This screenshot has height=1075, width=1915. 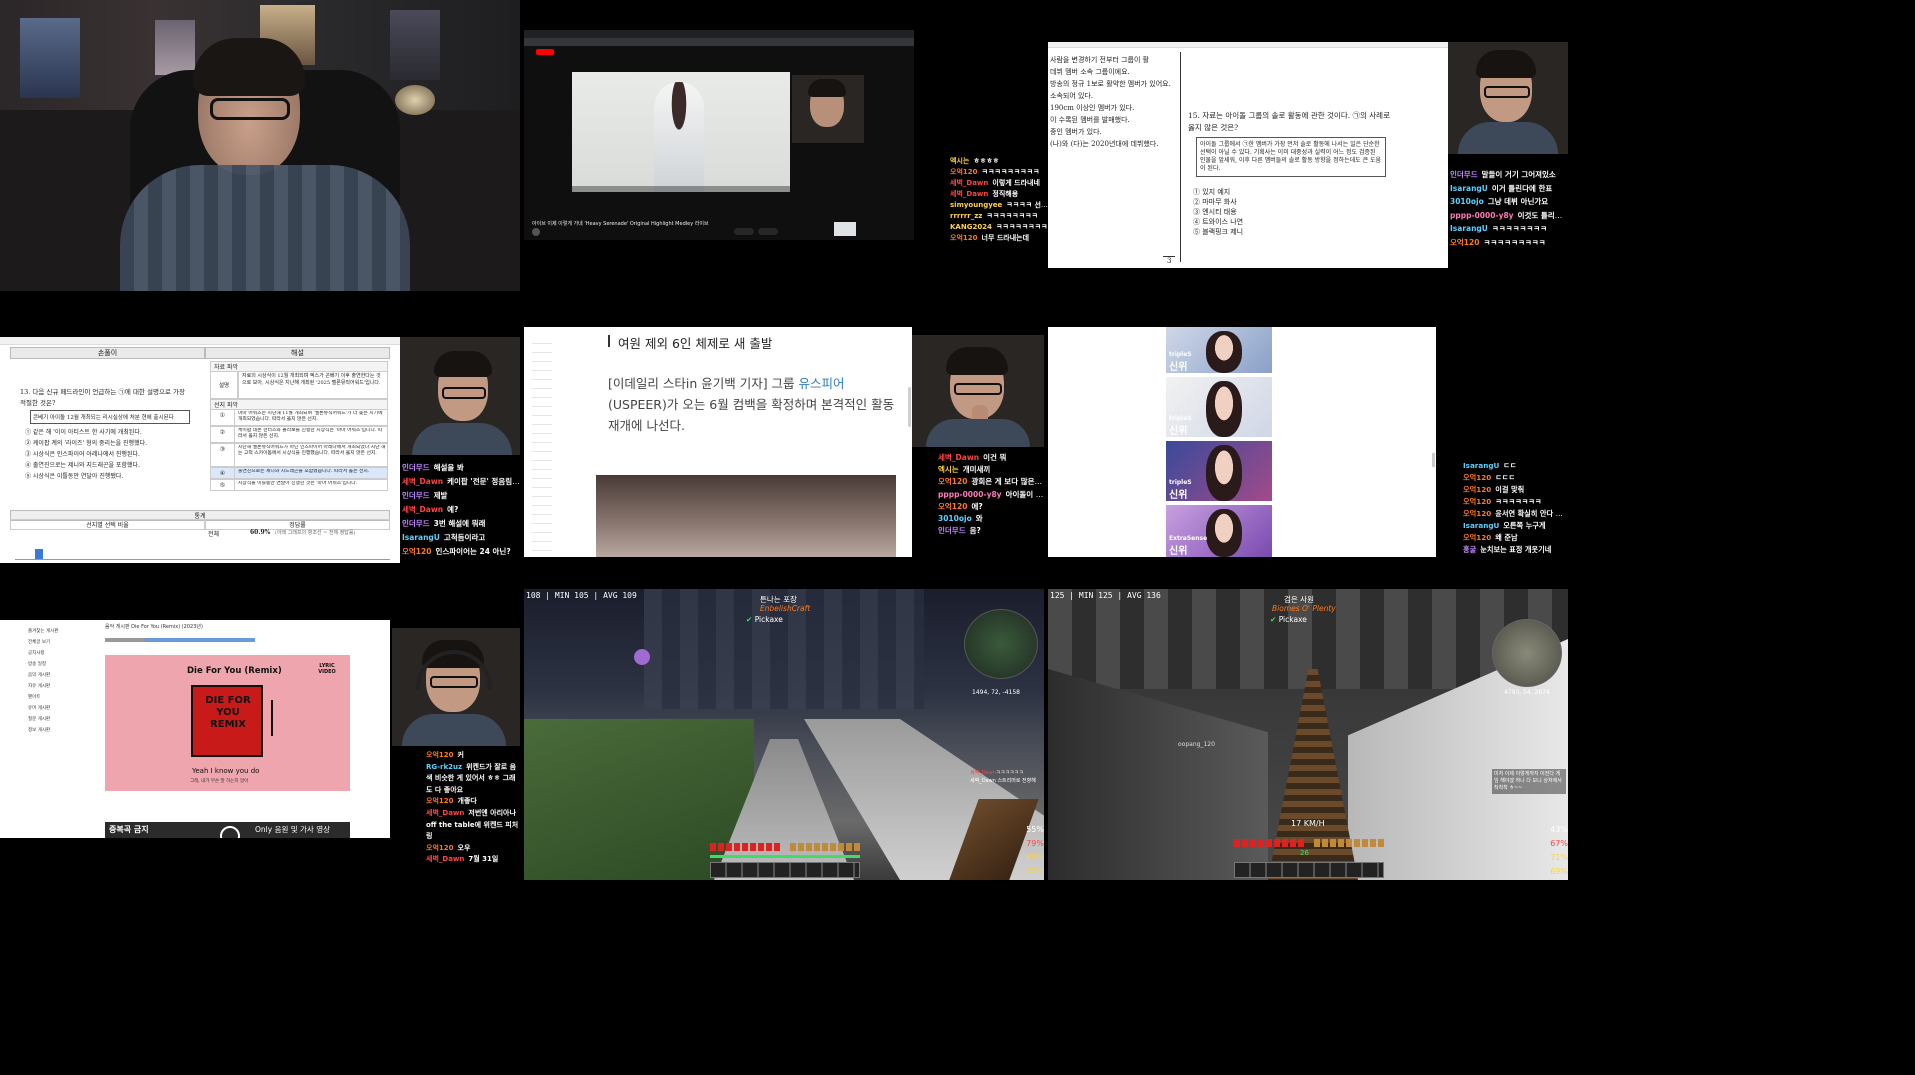 I want to click on share-button, so click(x=768, y=231).